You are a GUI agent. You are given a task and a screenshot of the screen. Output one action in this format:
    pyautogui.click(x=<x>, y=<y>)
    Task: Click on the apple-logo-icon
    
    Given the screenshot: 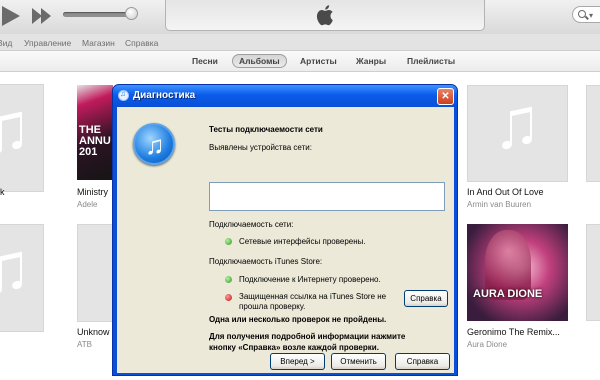 What is the action you would take?
    pyautogui.click(x=324, y=15)
    